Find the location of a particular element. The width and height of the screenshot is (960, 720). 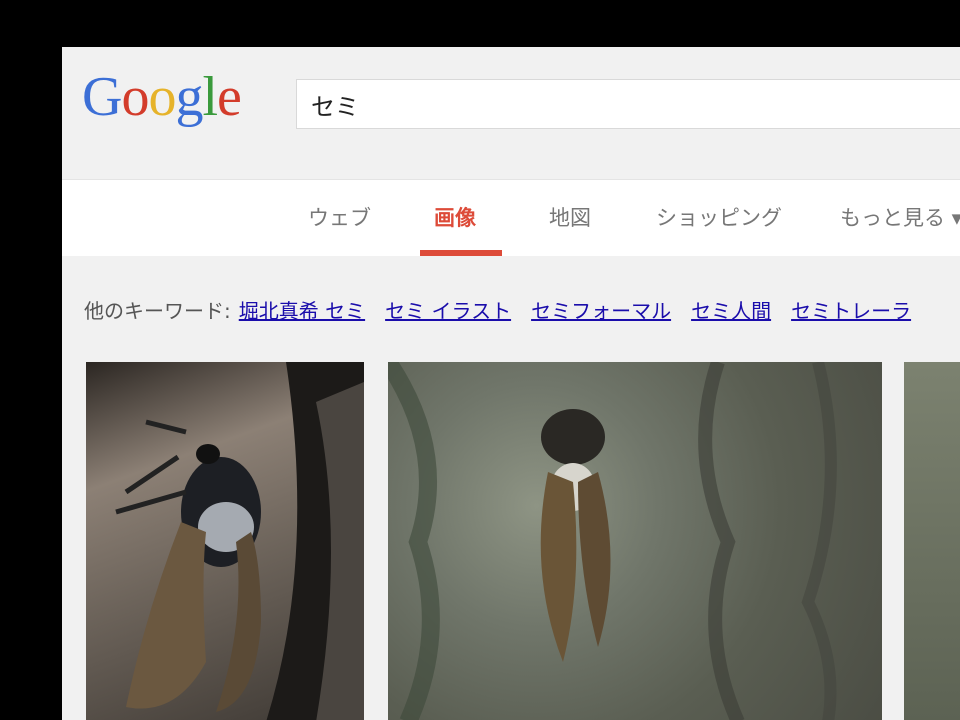

search-tabs: ウェブ 画像 地図 ショッピング もっと見る ▾ is located at coordinates (511, 218).